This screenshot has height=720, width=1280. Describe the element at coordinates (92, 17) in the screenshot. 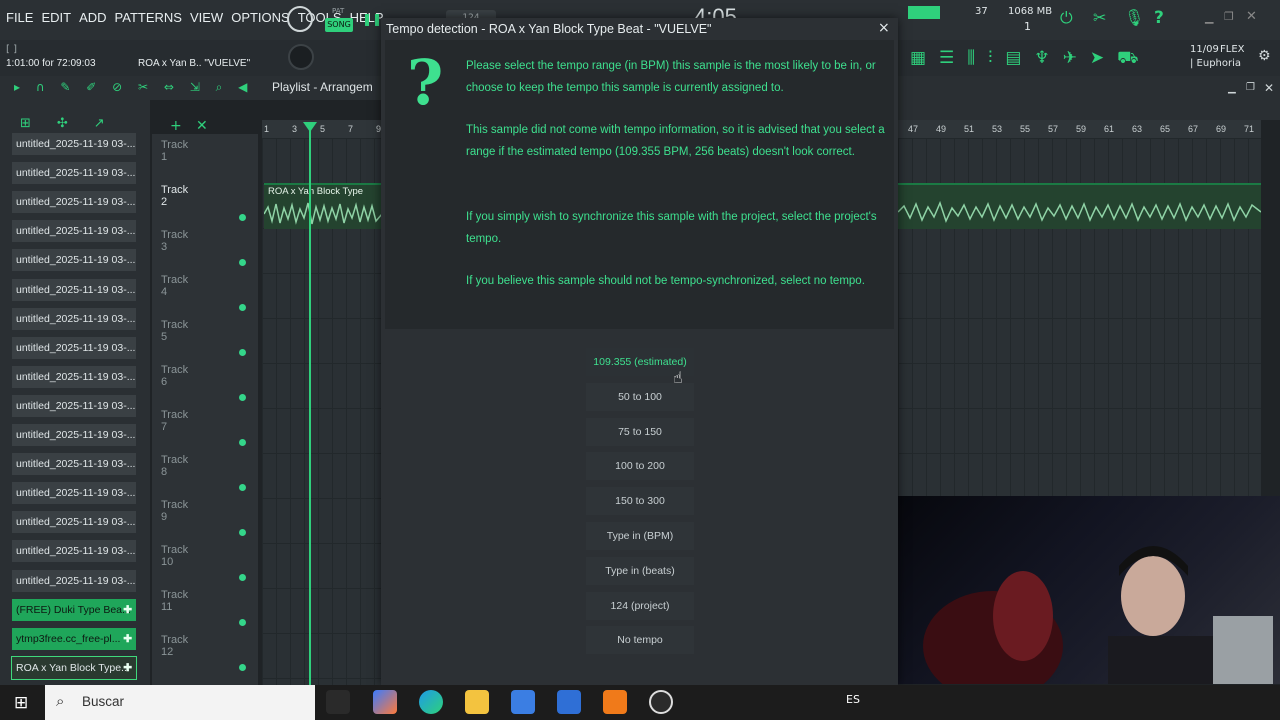

I see `menu-item-add: ADD` at that location.